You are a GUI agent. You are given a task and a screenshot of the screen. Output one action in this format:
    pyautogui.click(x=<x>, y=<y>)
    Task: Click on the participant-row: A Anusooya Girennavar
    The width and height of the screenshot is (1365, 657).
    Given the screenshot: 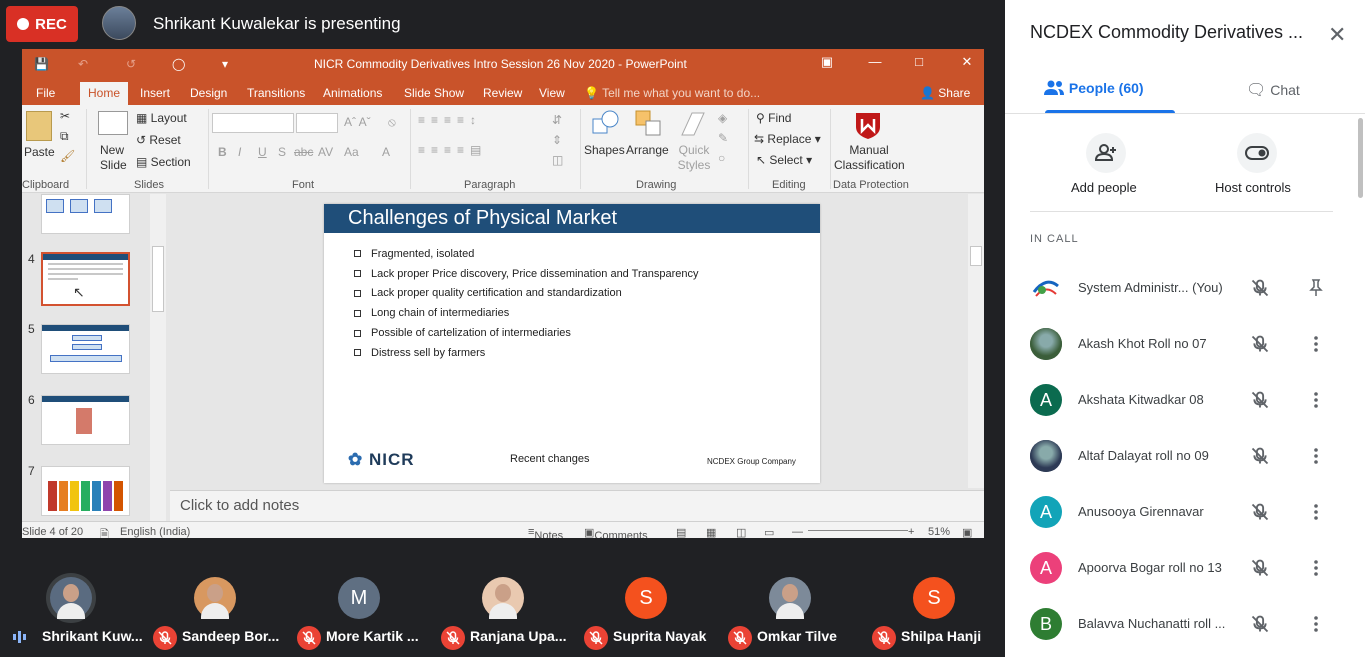 What is the action you would take?
    pyautogui.click(x=1180, y=516)
    